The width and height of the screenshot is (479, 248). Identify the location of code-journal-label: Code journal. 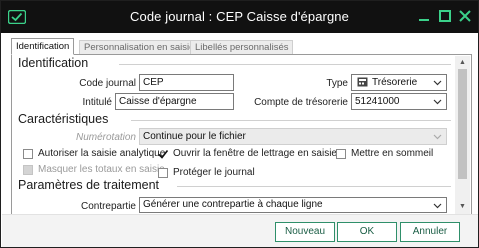
(107, 83).